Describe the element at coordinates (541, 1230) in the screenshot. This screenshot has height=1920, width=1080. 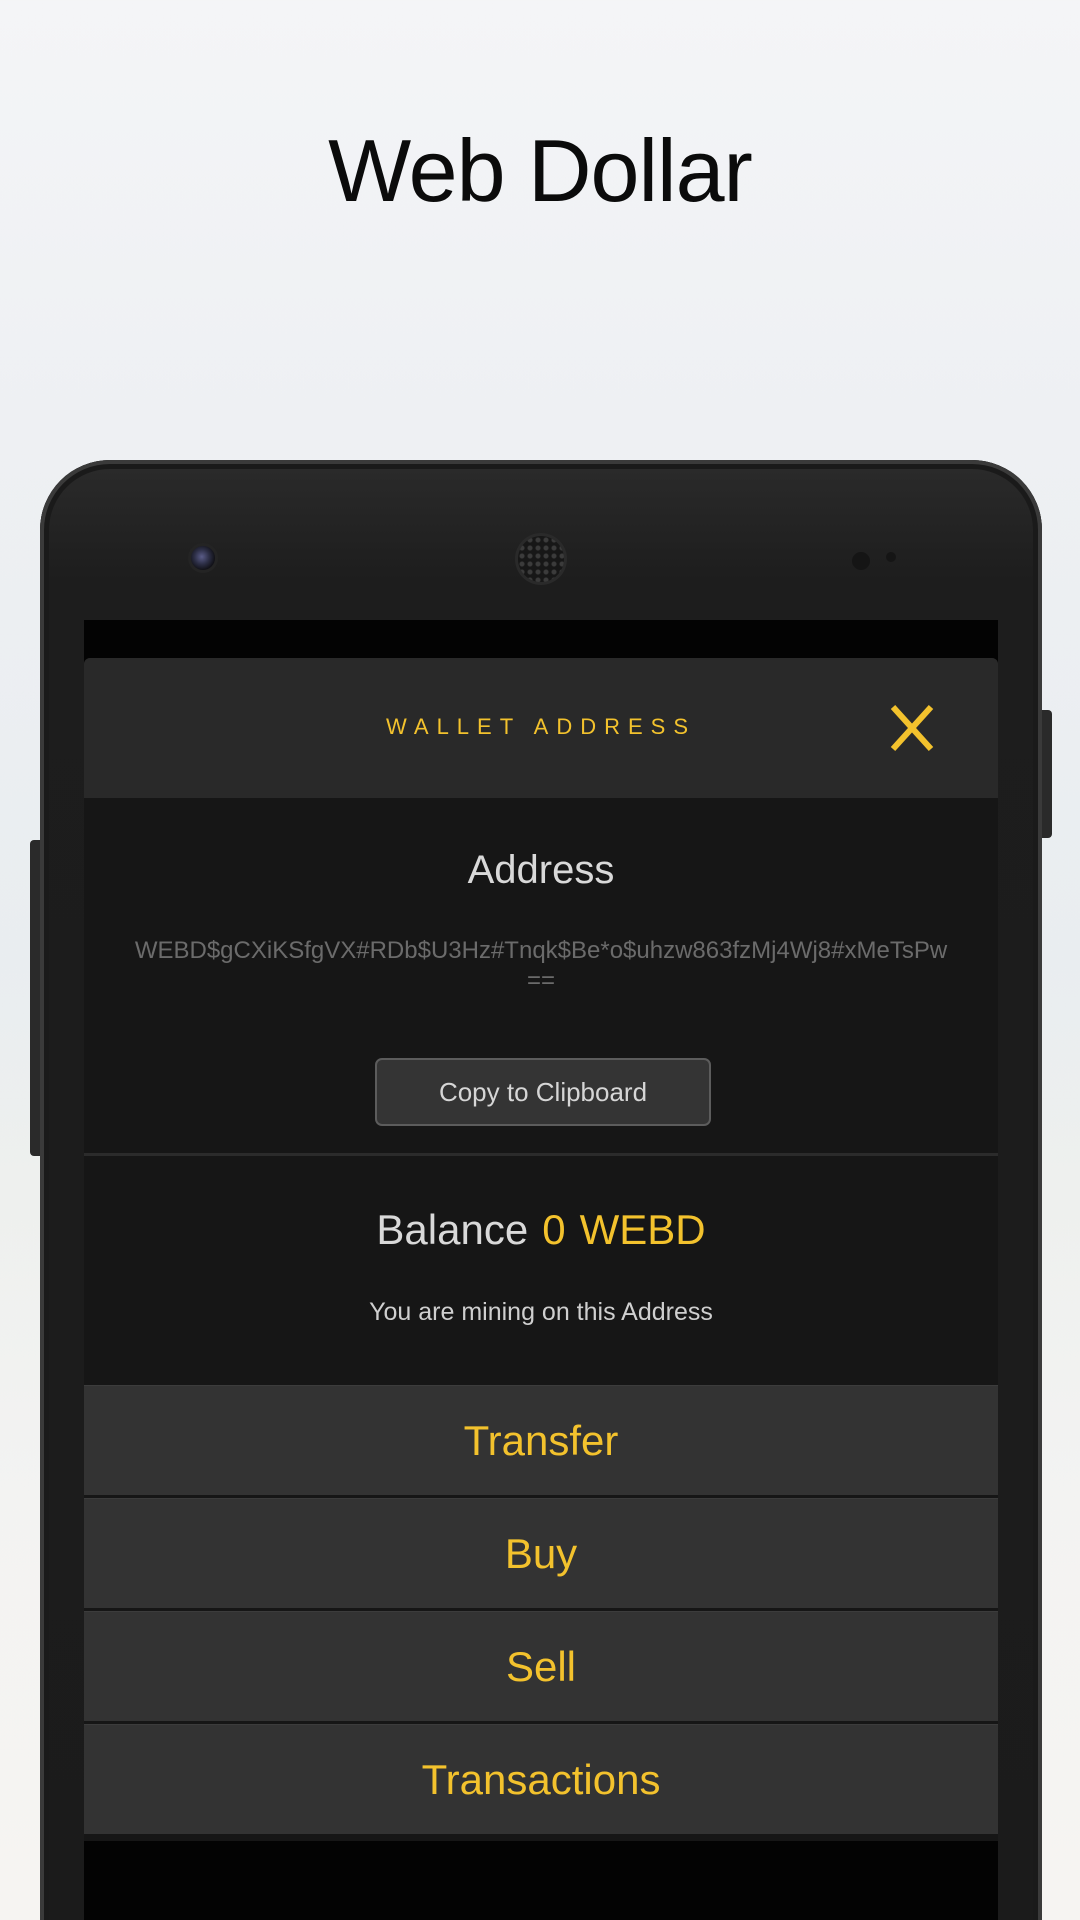
I see `balance-line: Balance 0 WEBD` at that location.